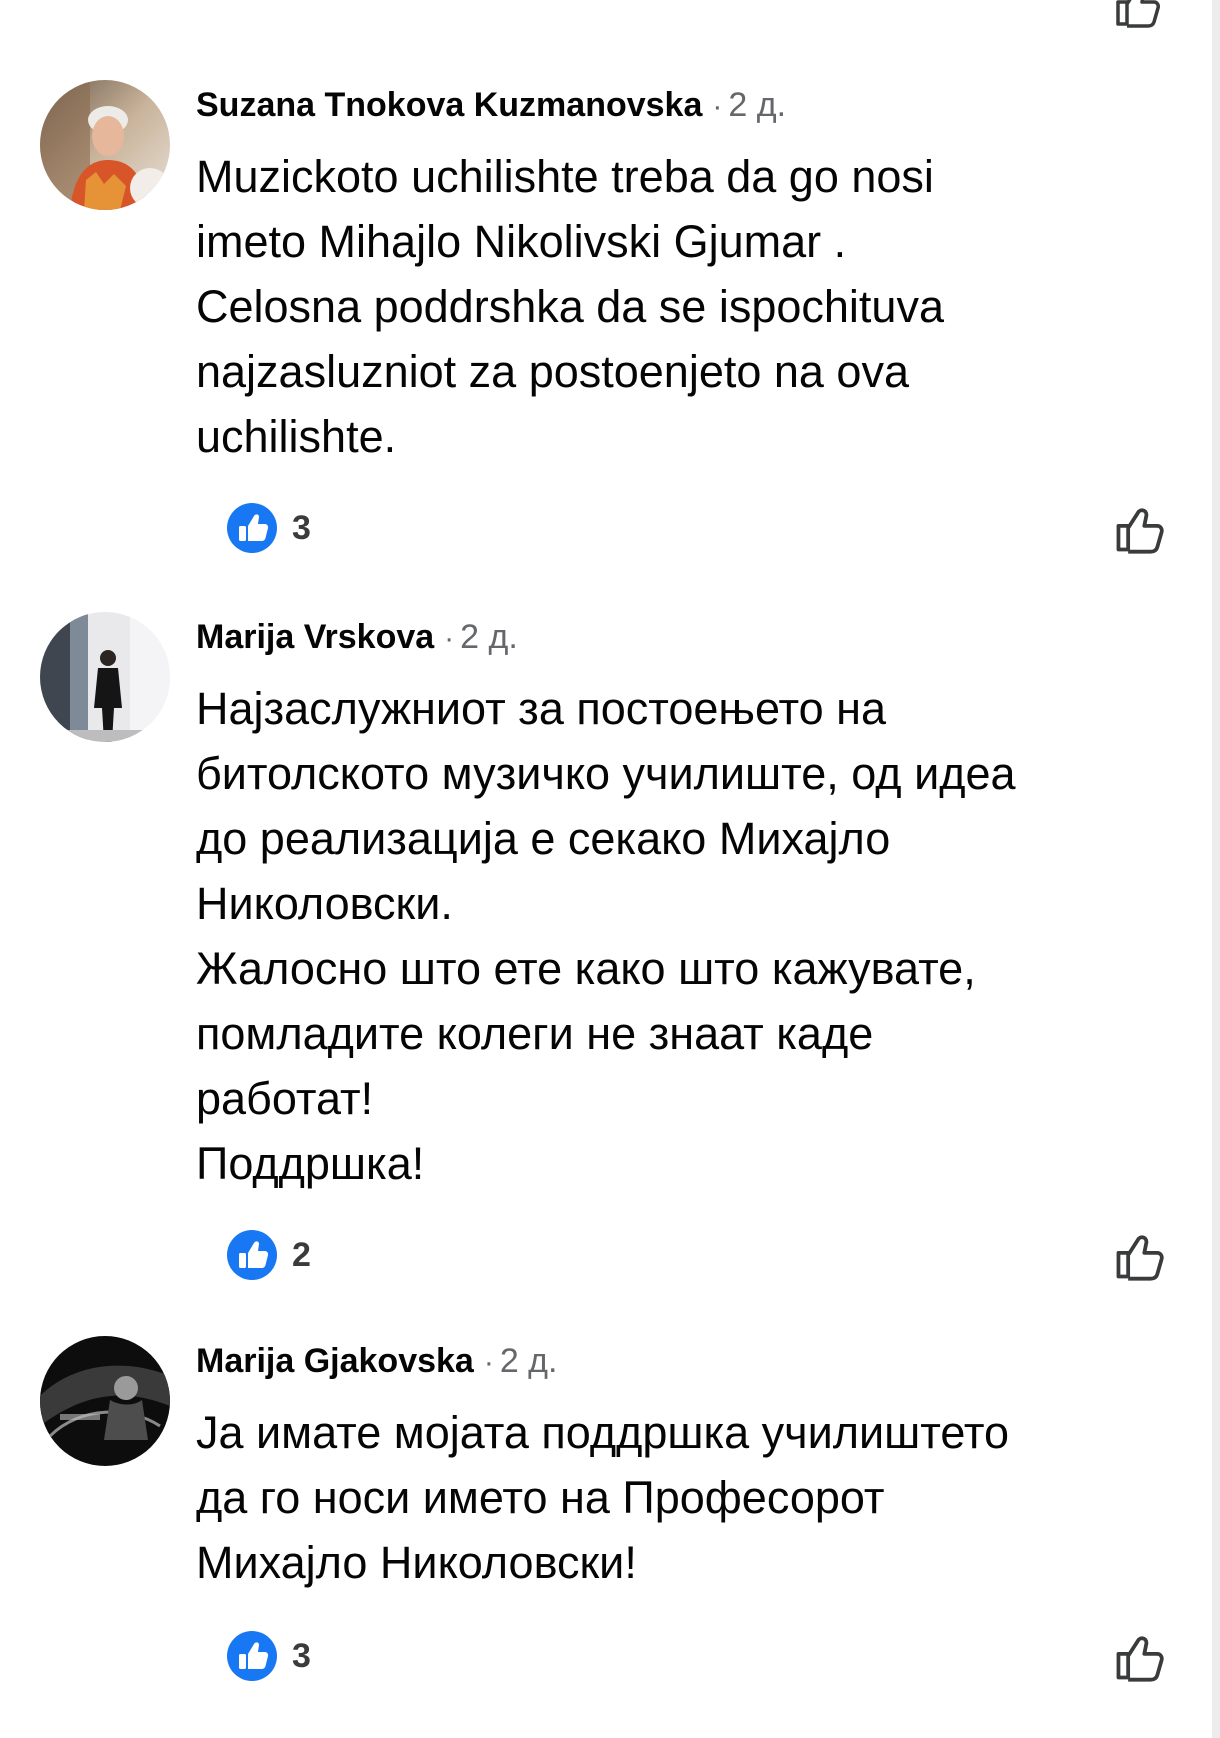 This screenshot has width=1220, height=1738. Describe the element at coordinates (570, 306) in the screenshot. I see `comment-line: Celosna poddrshka da se ispochituva` at that location.